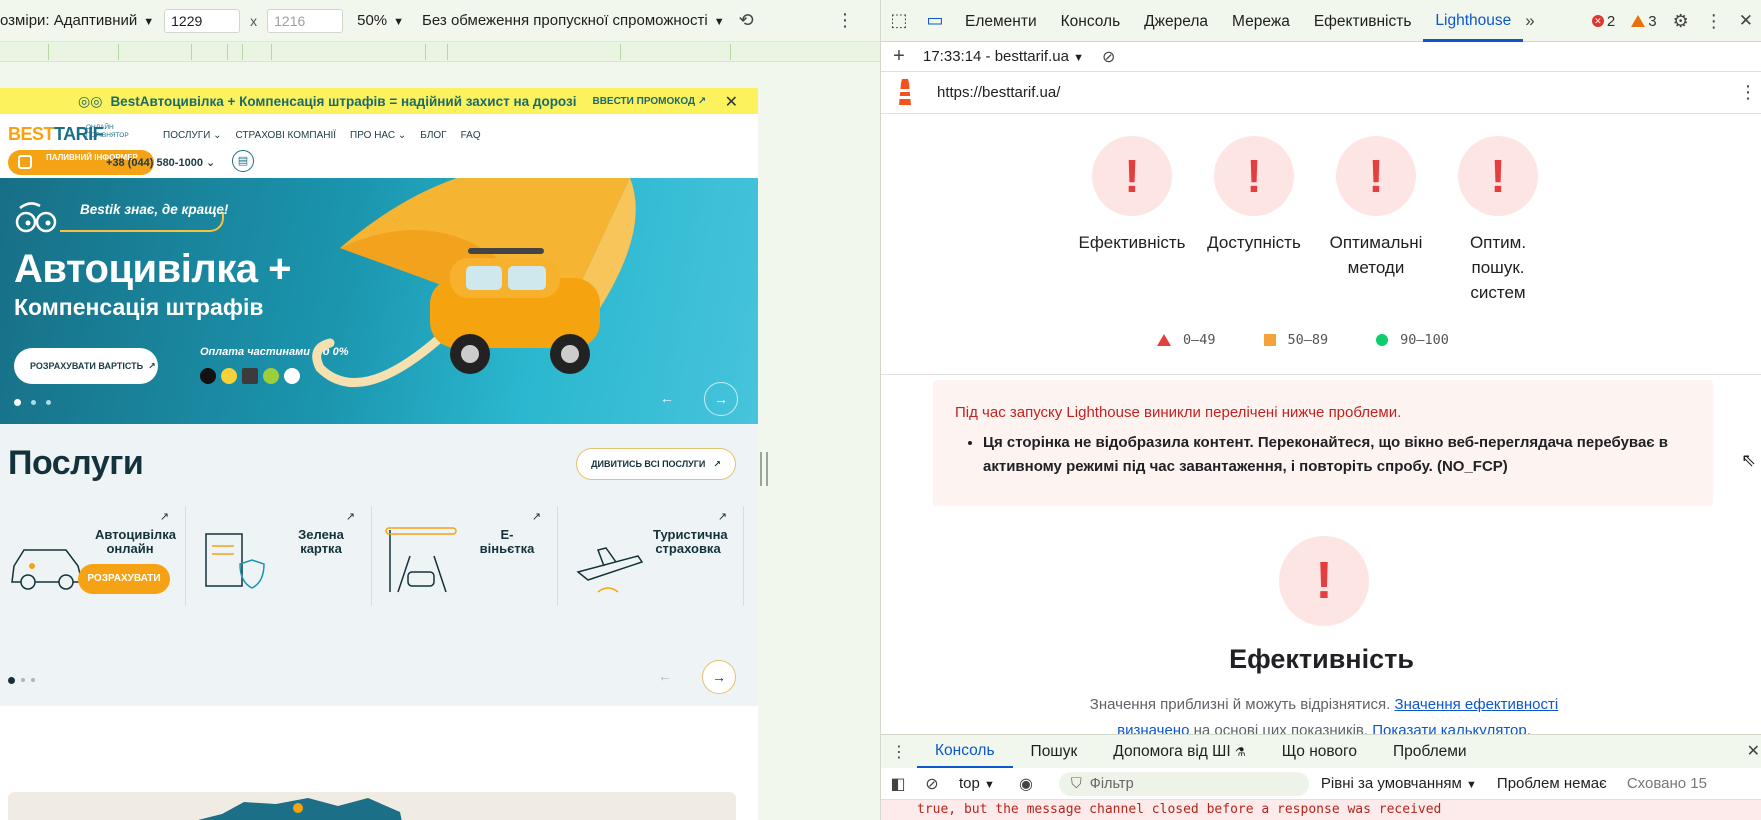 The height and width of the screenshot is (820, 1761). I want to click on airplane-icon, so click(610, 570).